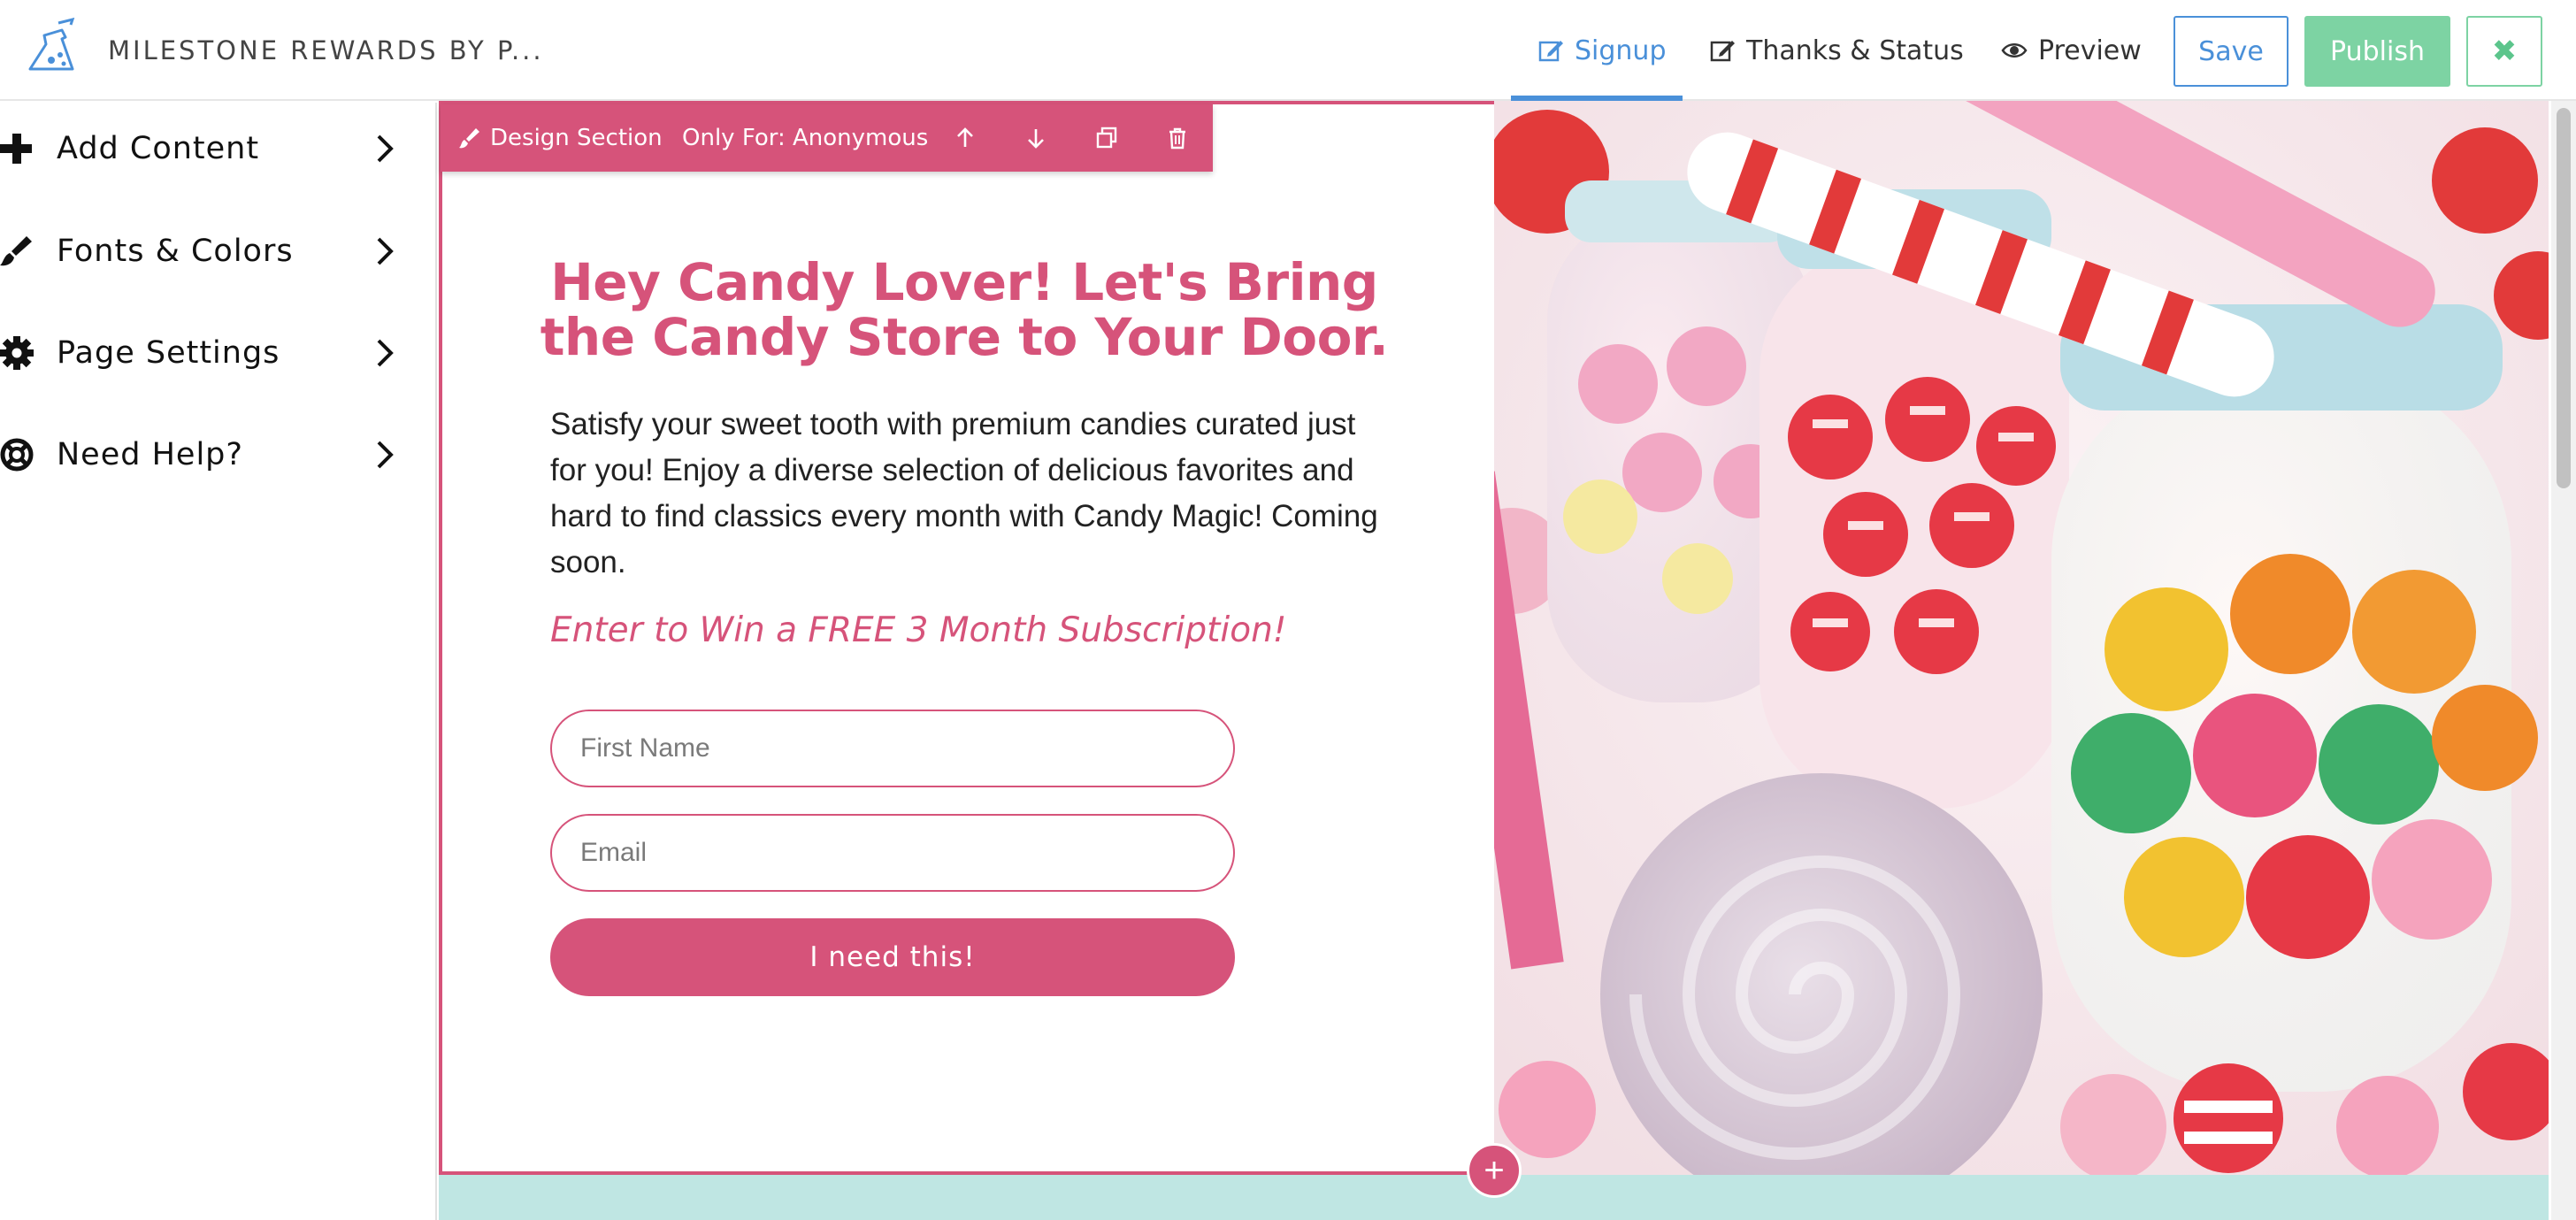 Image resolution: width=2576 pixels, height=1220 pixels. I want to click on gear-icon, so click(17, 353).